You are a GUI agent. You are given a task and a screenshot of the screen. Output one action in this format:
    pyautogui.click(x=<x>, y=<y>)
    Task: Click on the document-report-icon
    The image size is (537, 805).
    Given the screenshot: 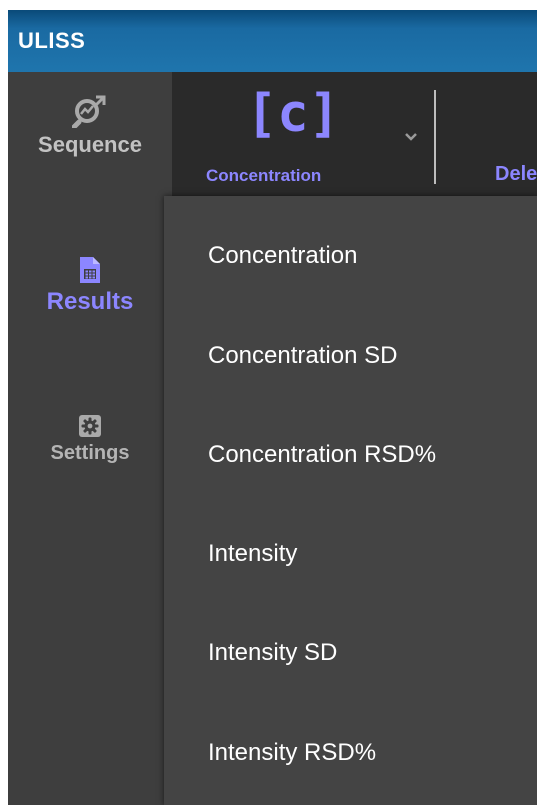 What is the action you would take?
    pyautogui.click(x=90, y=270)
    